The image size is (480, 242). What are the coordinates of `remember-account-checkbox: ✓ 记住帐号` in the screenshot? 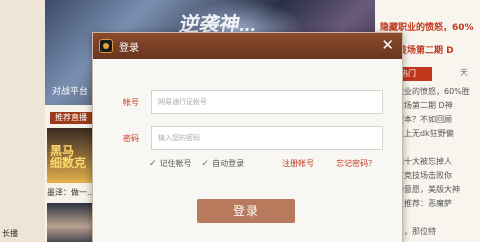 It's located at (170, 163).